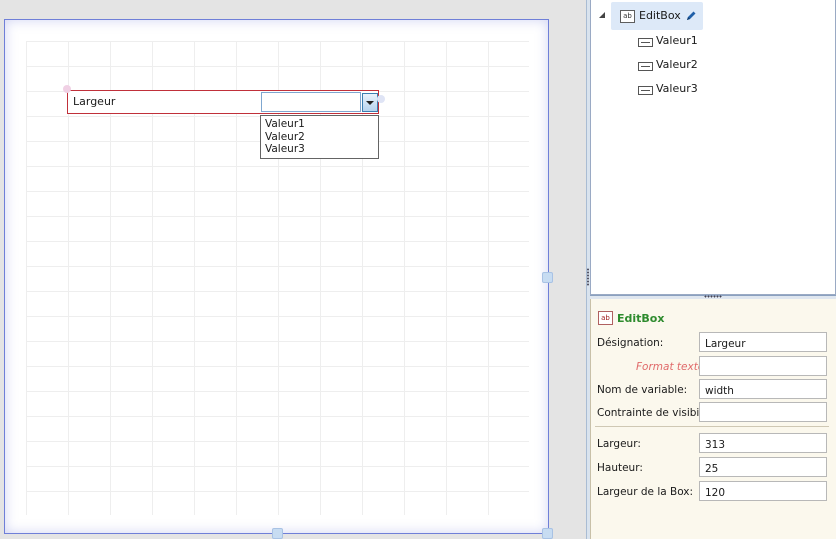 The height and width of the screenshot is (539, 836). I want to click on dropdown-list: Valeur1 Valeur2 Valeur3, so click(319, 137).